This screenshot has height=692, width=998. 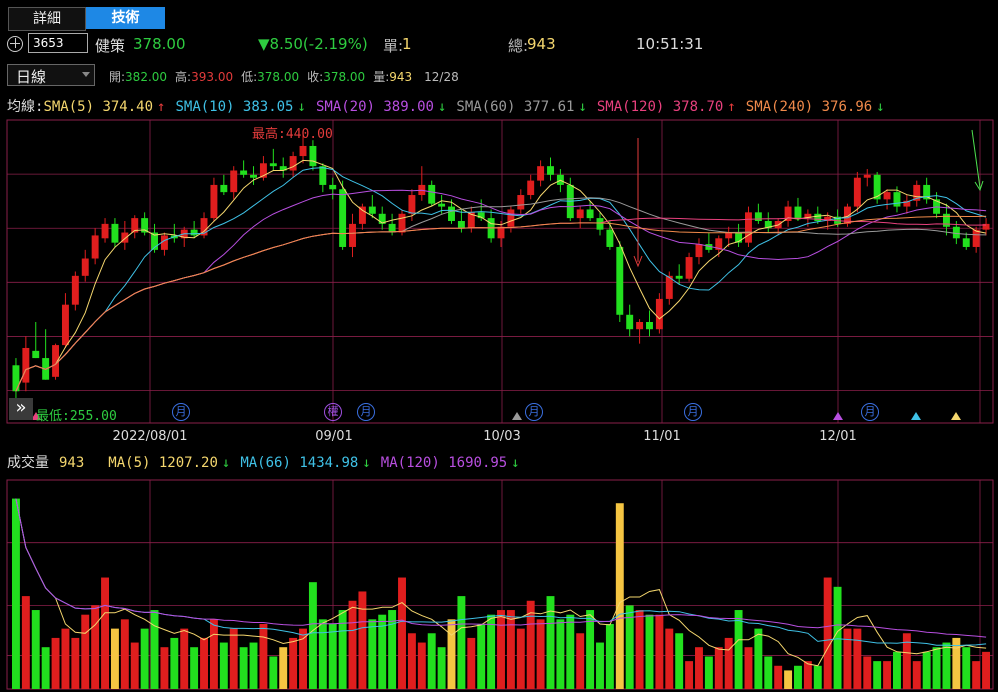 What do you see at coordinates (345, 107) in the screenshot?
I see `ma-label: SMA(20)` at bounding box center [345, 107].